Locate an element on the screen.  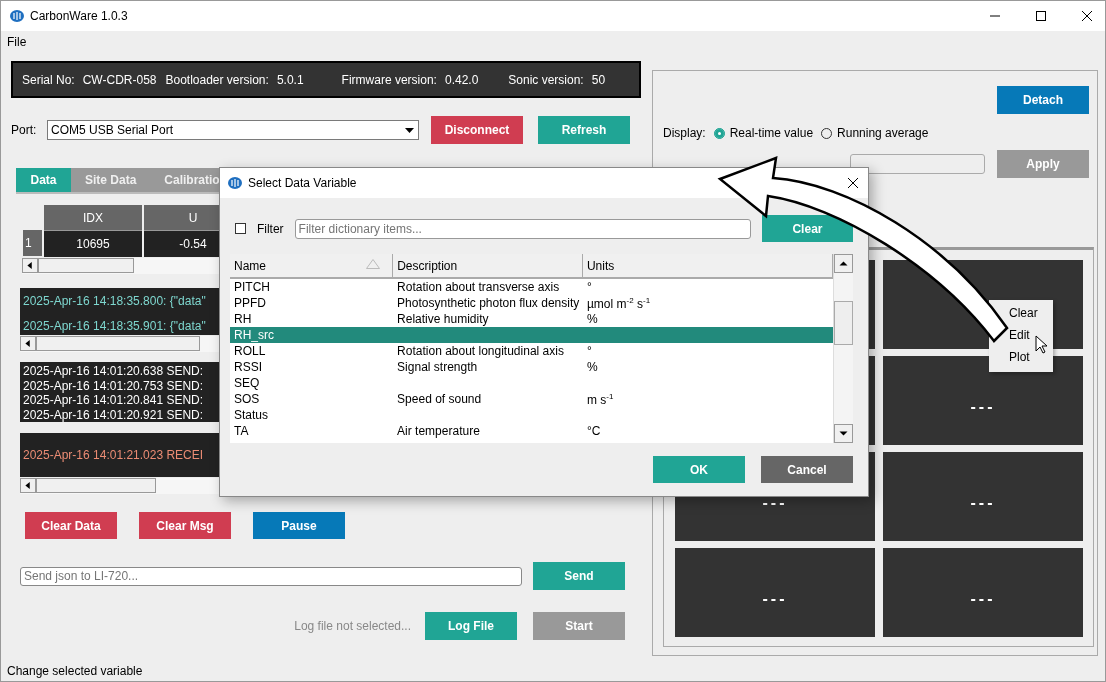
log-line: 2025-Apr-16 14:01:20.753 SEND: is located at coordinates (113, 385).